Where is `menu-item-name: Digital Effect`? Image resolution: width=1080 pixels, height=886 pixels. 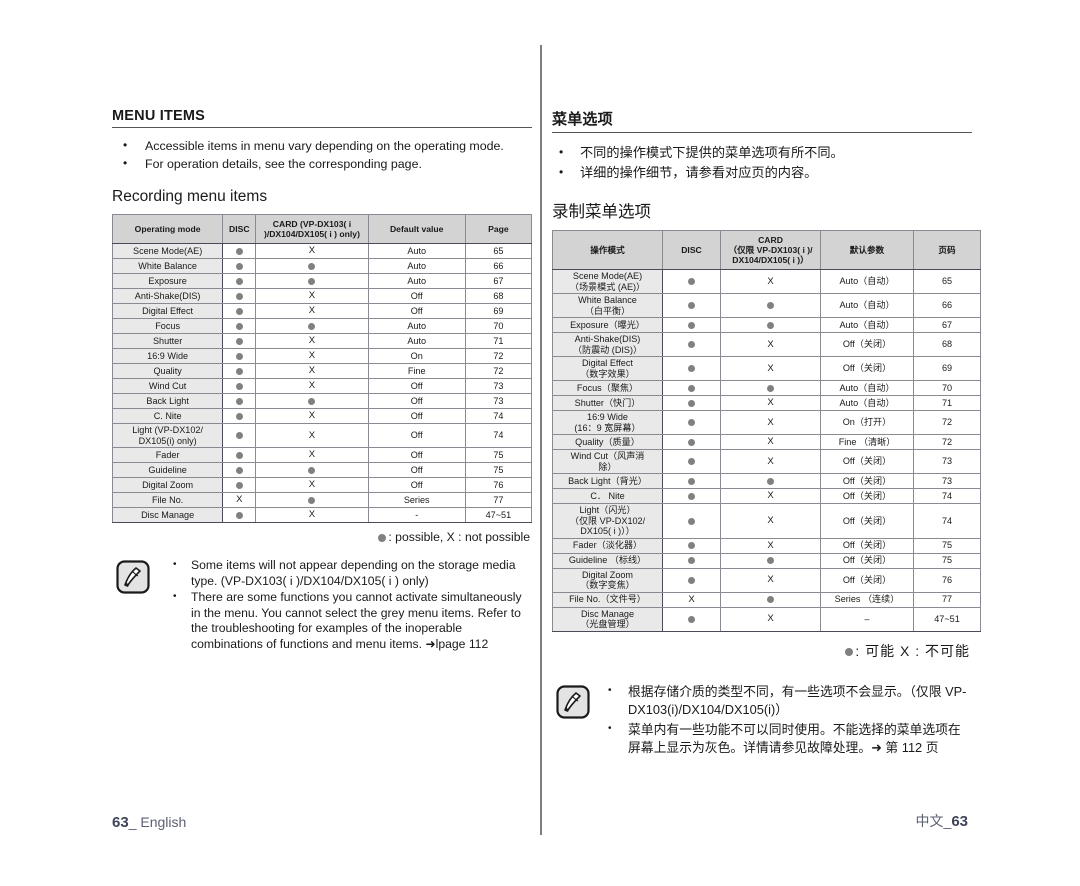 menu-item-name: Digital Effect is located at coordinates (167, 311).